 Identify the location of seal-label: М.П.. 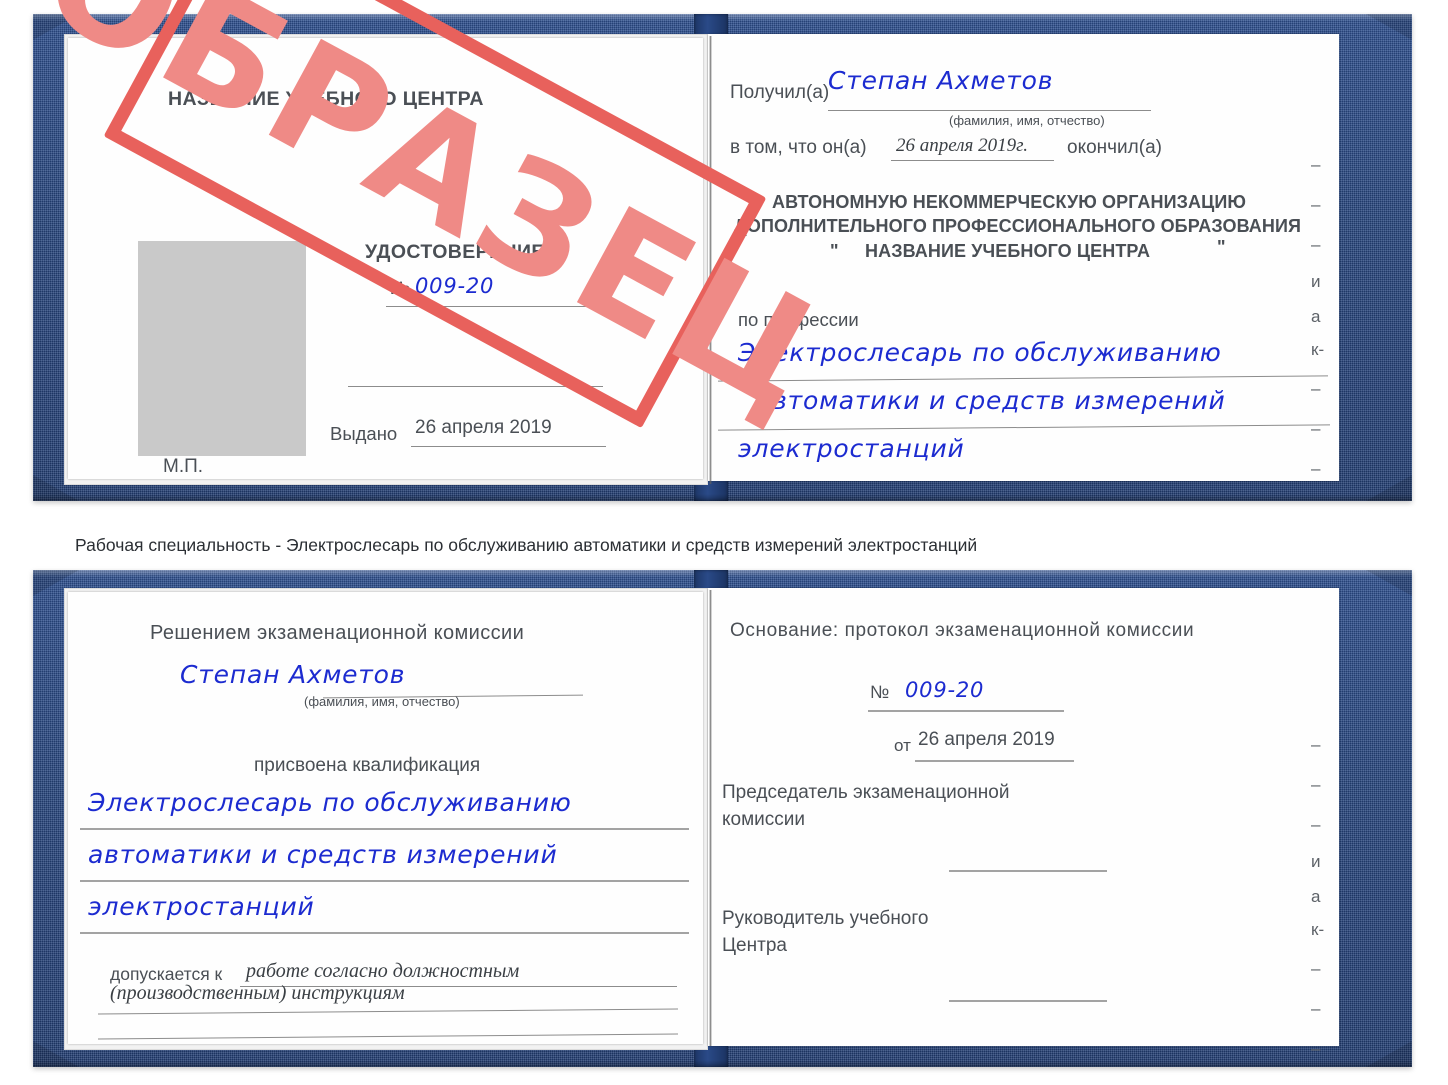
(183, 466).